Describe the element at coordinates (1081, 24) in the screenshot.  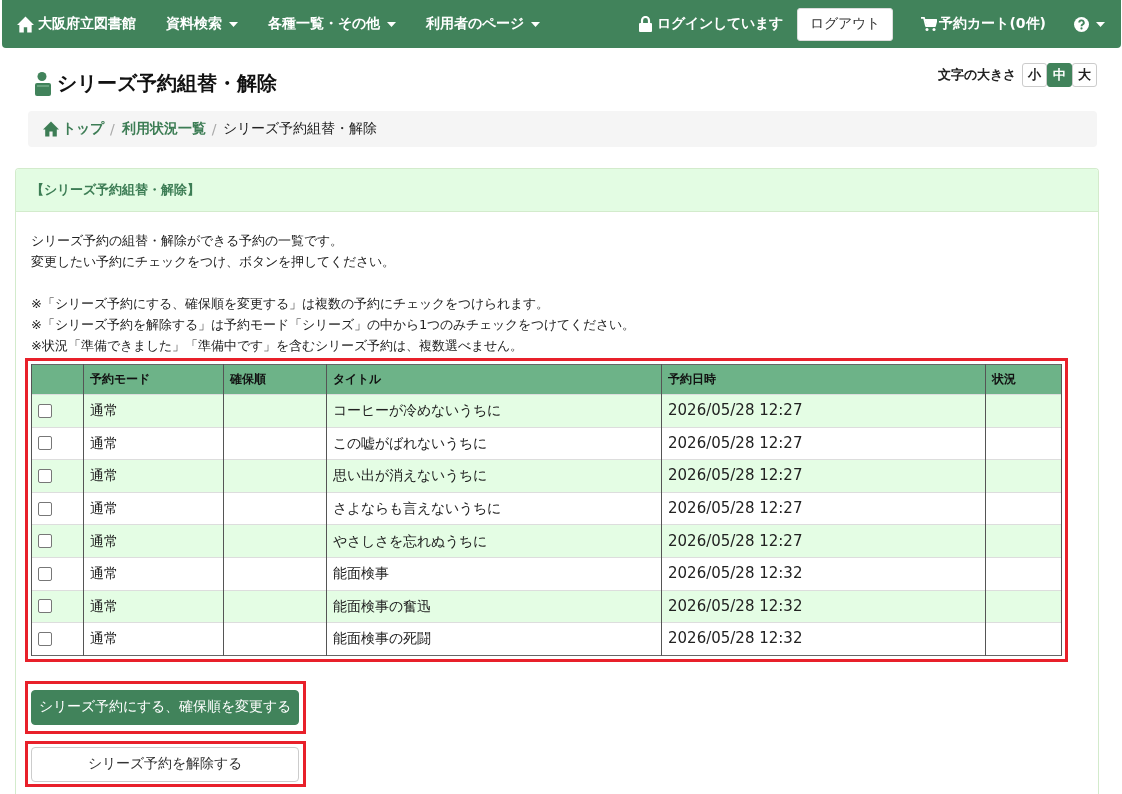
I see `help-icon` at that location.